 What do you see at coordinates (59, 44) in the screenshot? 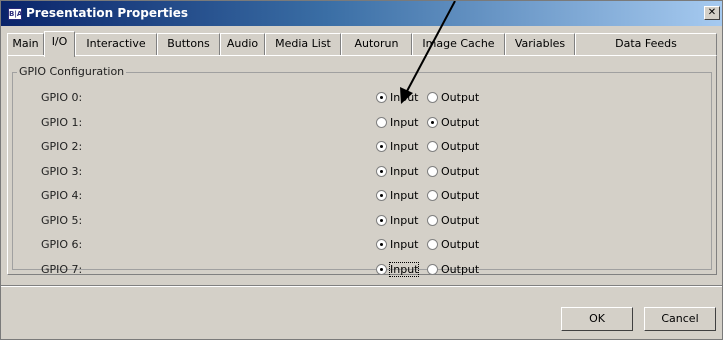
I see `tab-io: I/O` at bounding box center [59, 44].